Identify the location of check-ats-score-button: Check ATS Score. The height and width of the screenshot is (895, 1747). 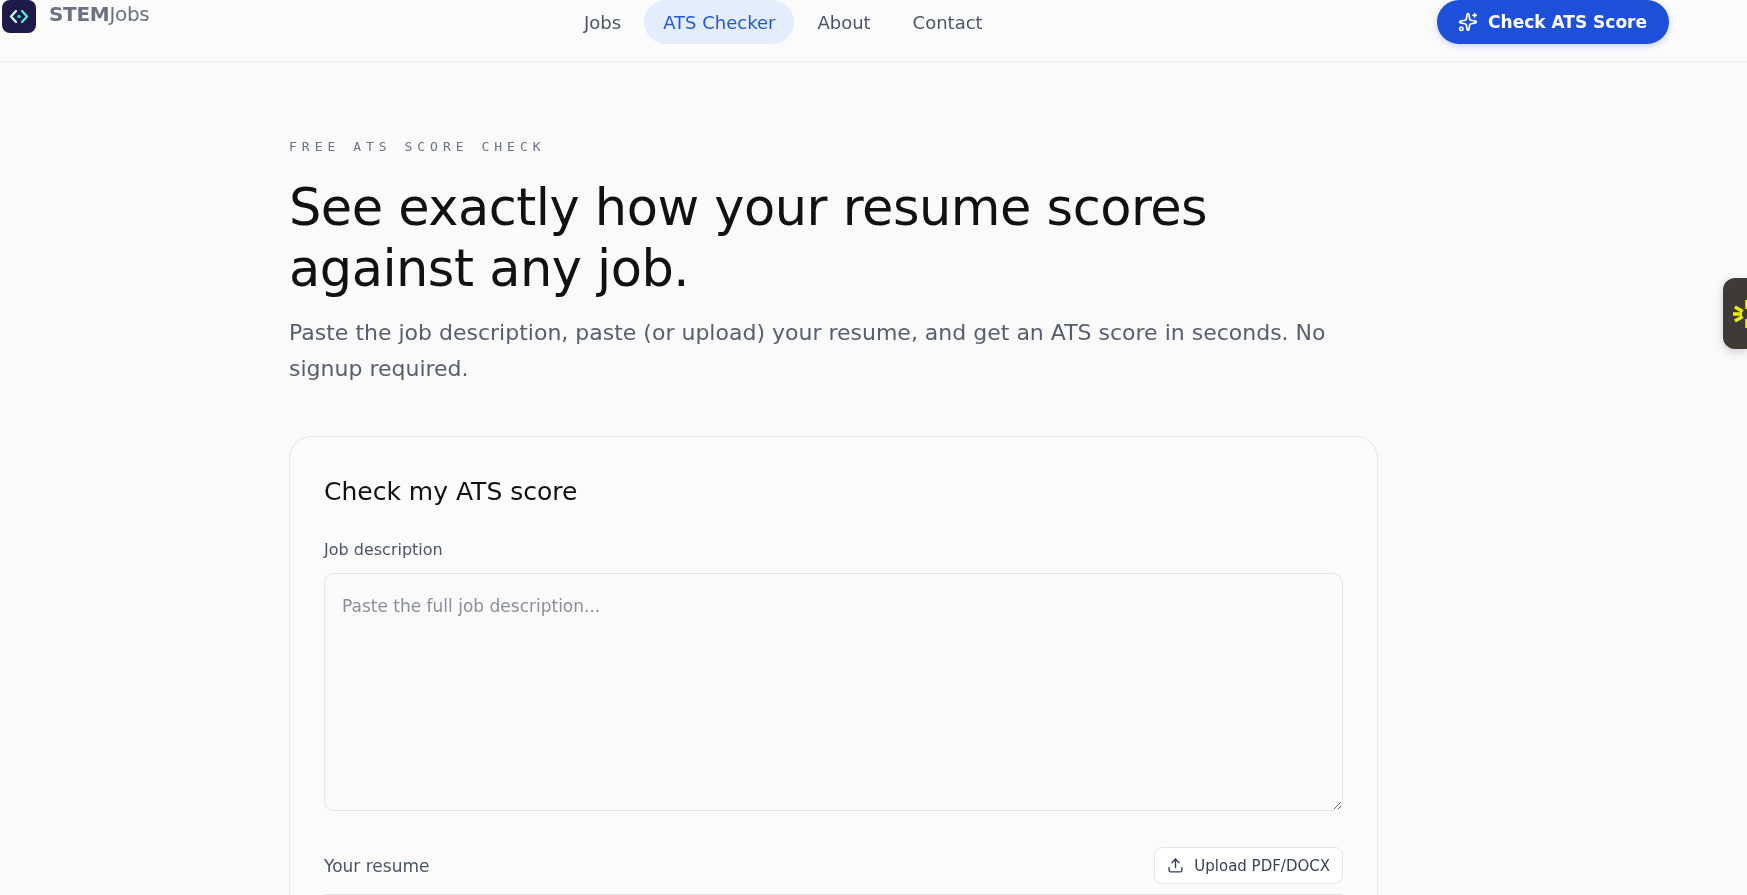
(1553, 22).